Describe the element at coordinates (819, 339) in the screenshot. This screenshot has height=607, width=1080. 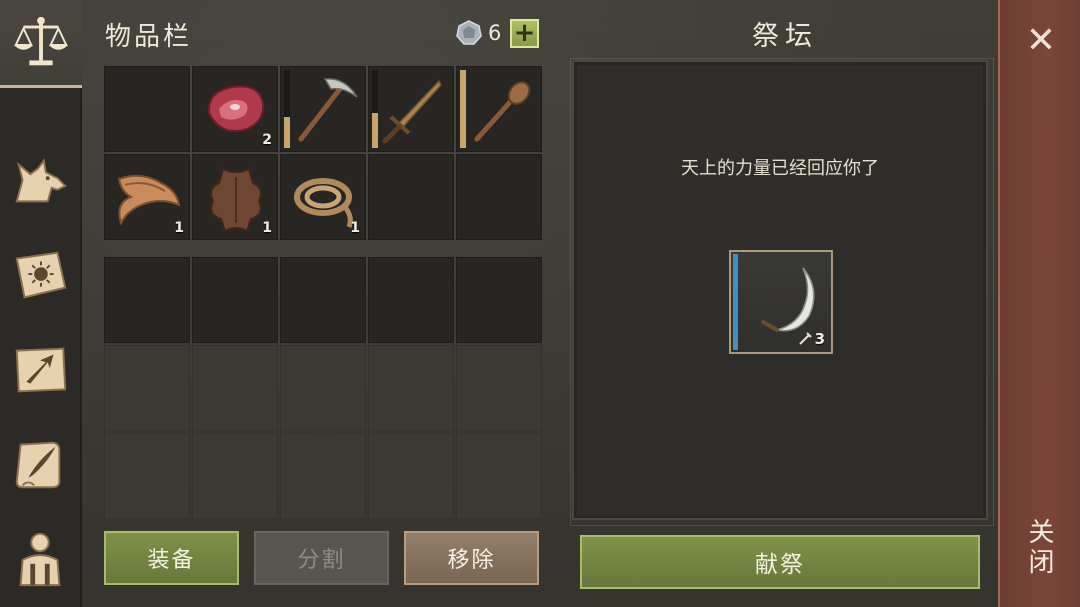
I see `reward-count: 3` at that location.